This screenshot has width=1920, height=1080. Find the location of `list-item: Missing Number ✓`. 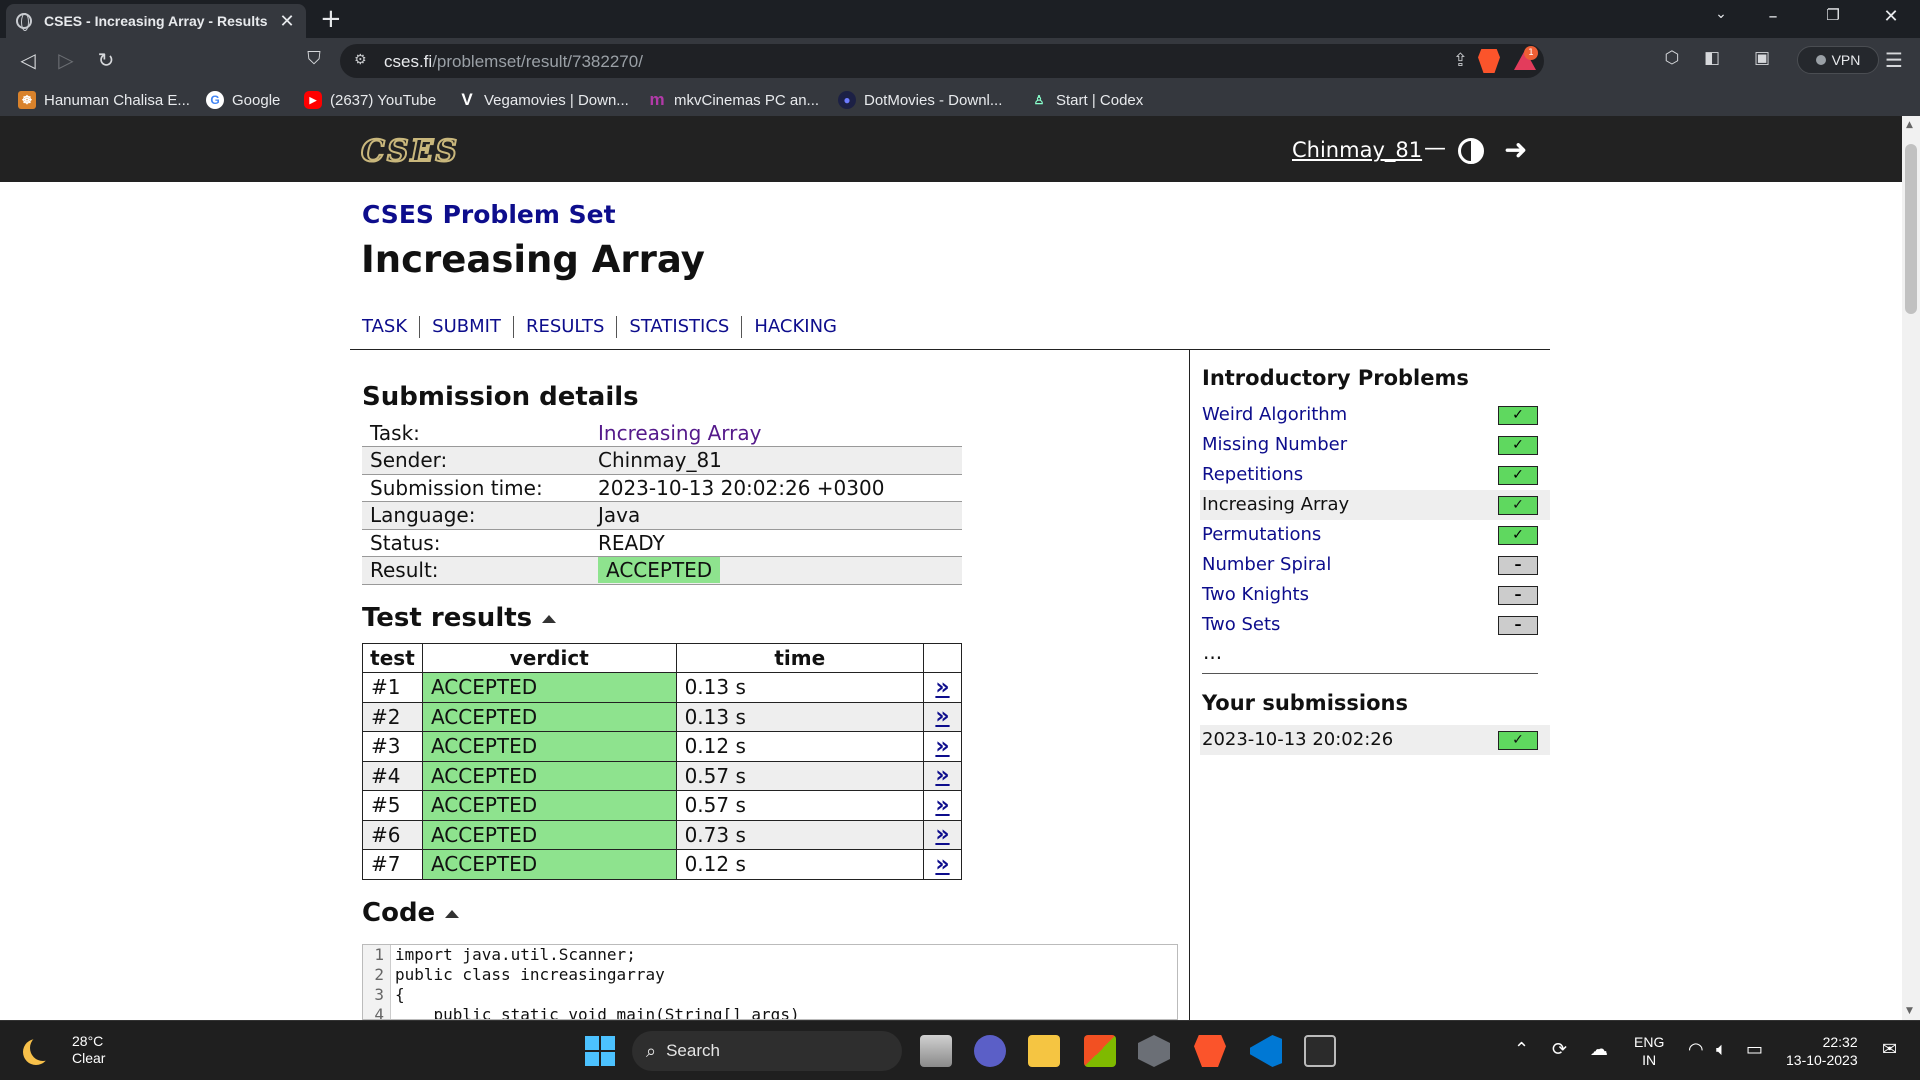

list-item: Missing Number ✓ is located at coordinates (1375, 445).